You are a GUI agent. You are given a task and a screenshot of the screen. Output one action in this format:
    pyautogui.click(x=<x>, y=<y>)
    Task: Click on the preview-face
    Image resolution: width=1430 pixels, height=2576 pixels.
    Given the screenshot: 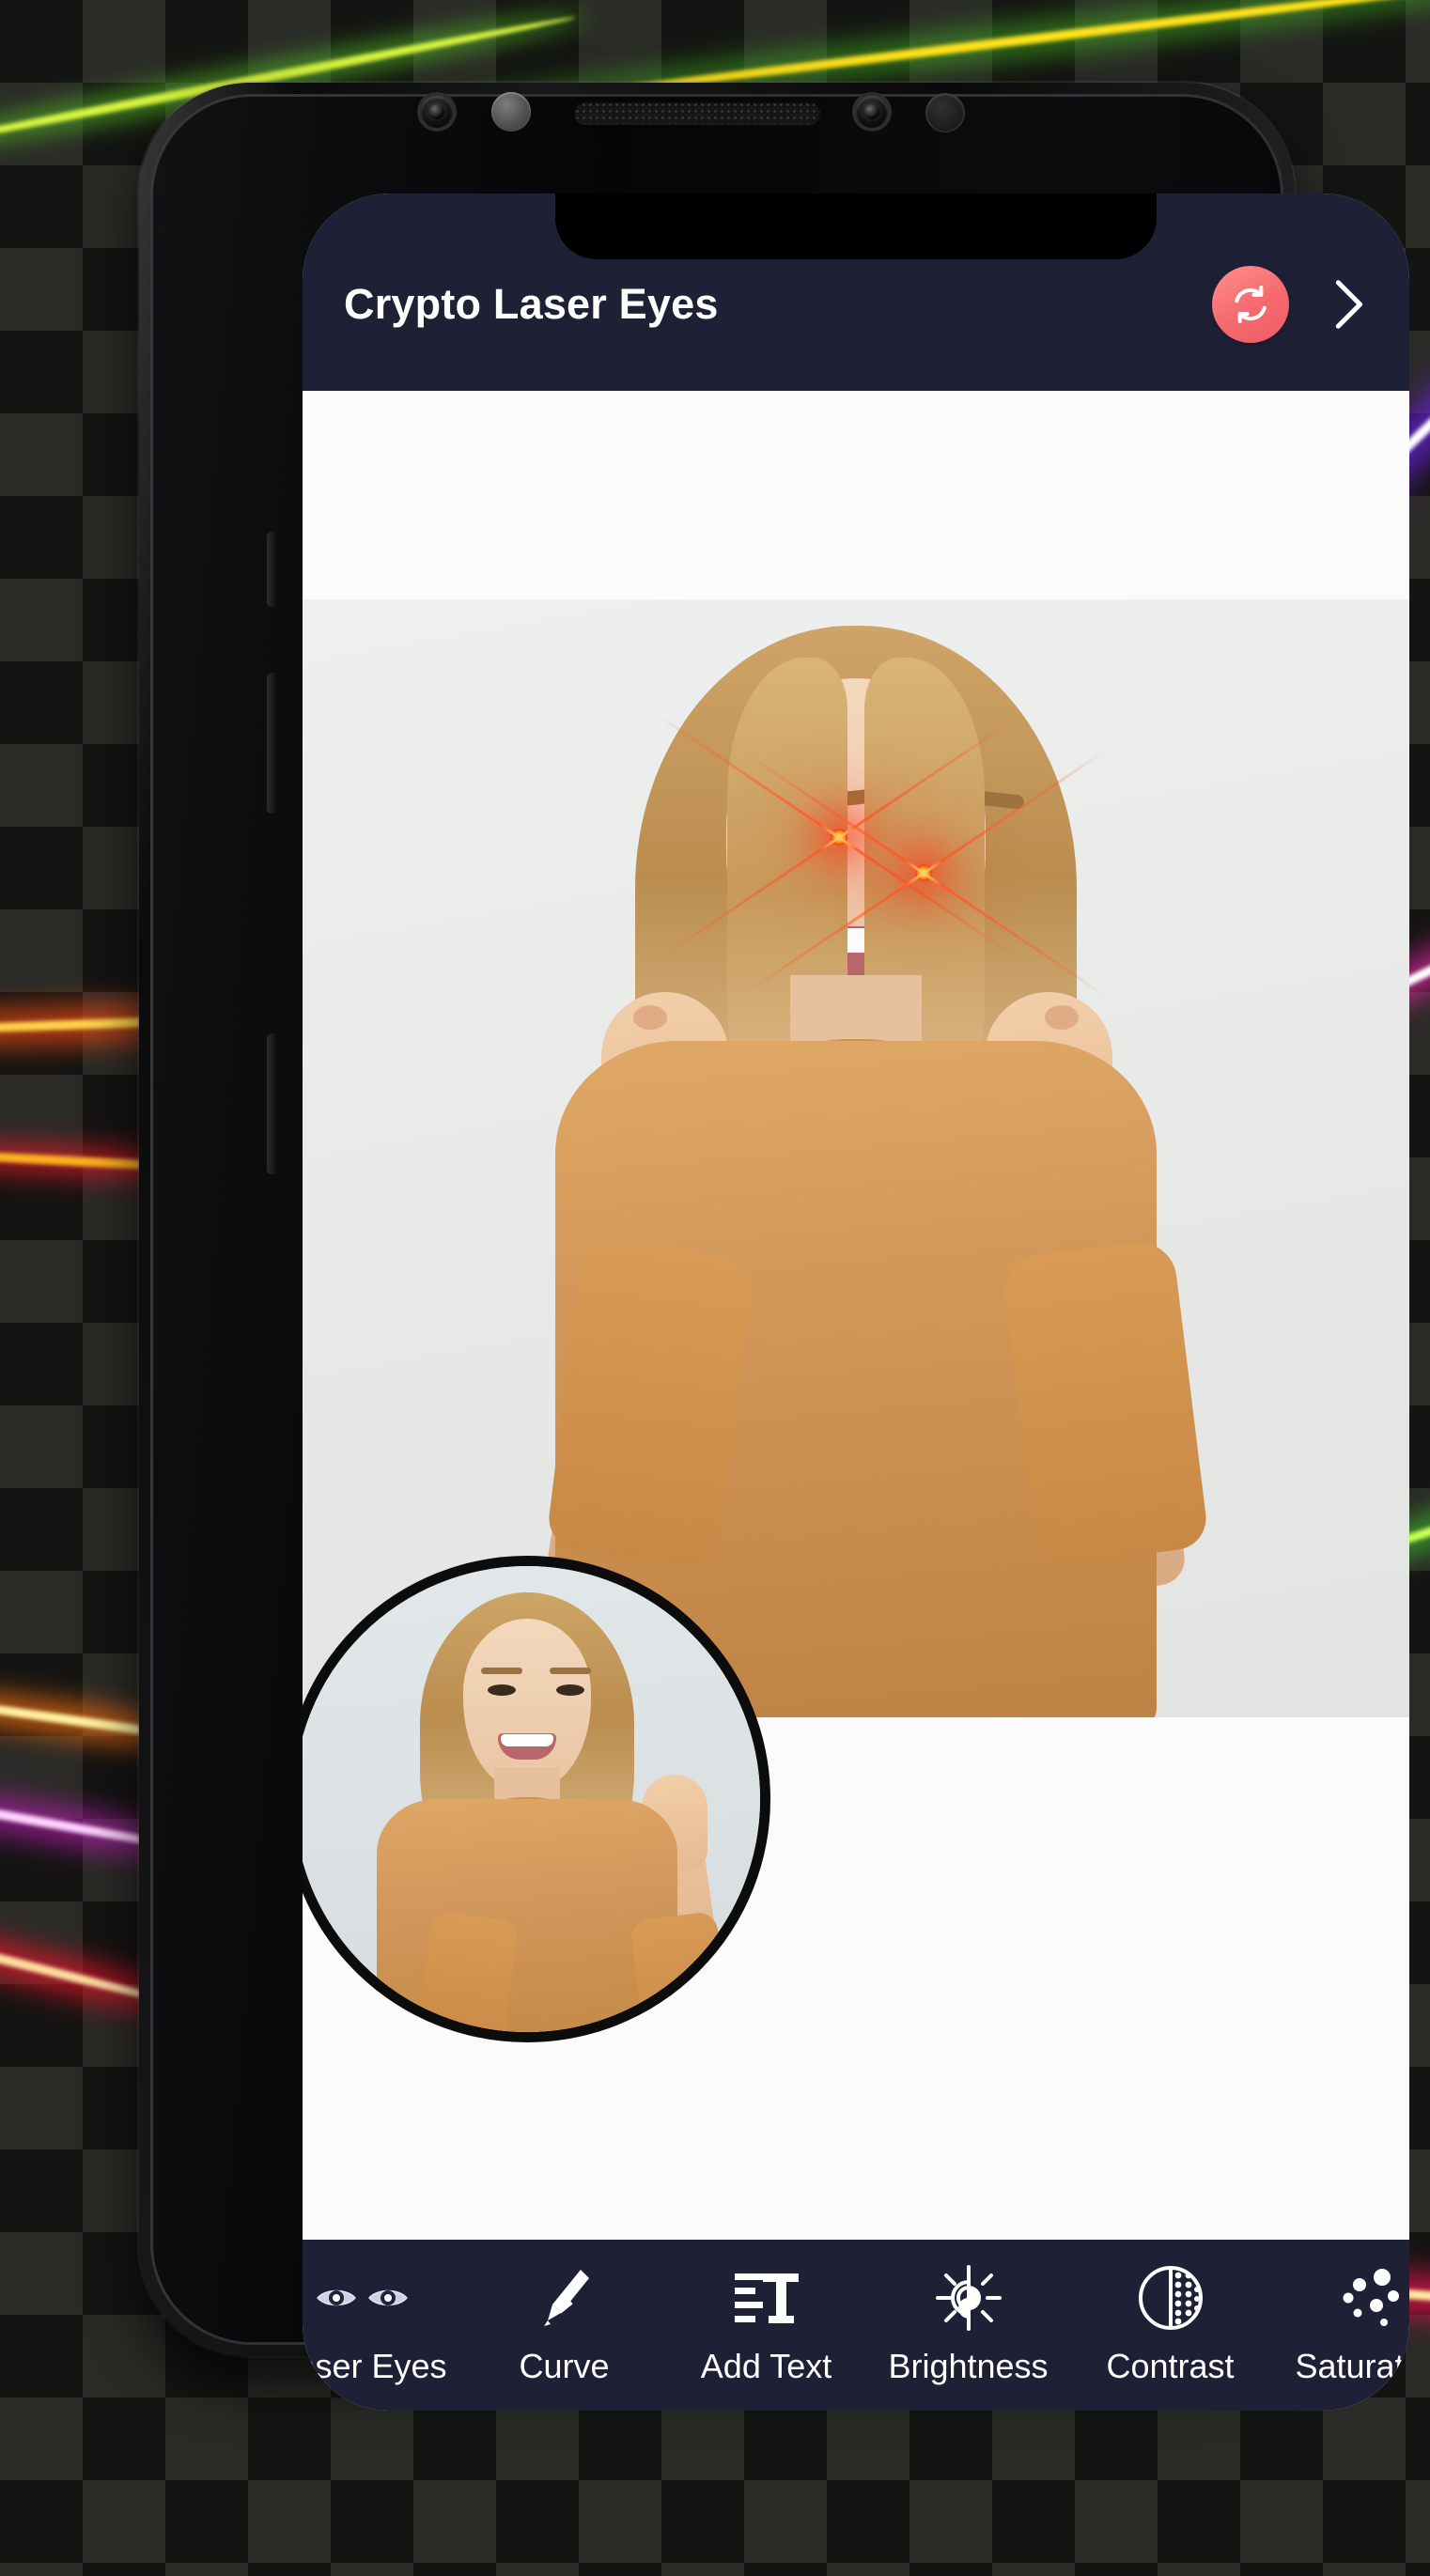 What is the action you would take?
    pyautogui.click(x=527, y=1705)
    